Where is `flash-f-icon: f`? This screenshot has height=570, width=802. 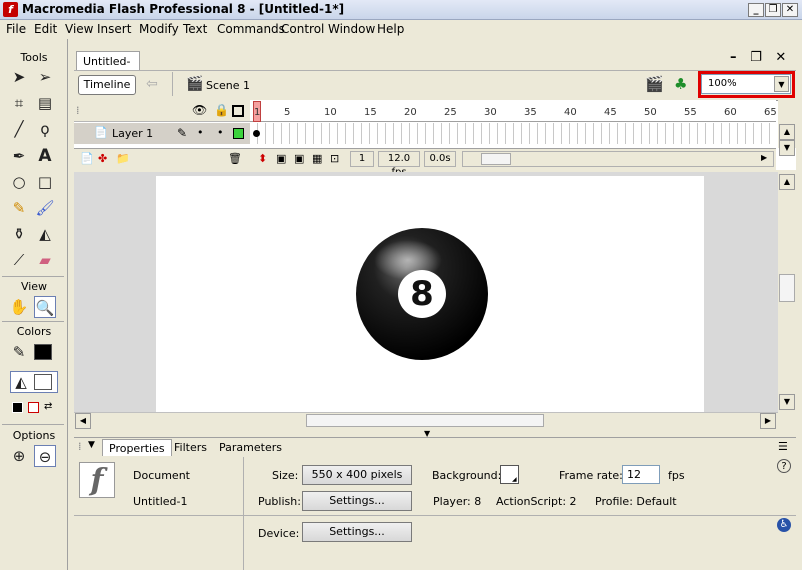 flash-f-icon: f is located at coordinates (10, 9).